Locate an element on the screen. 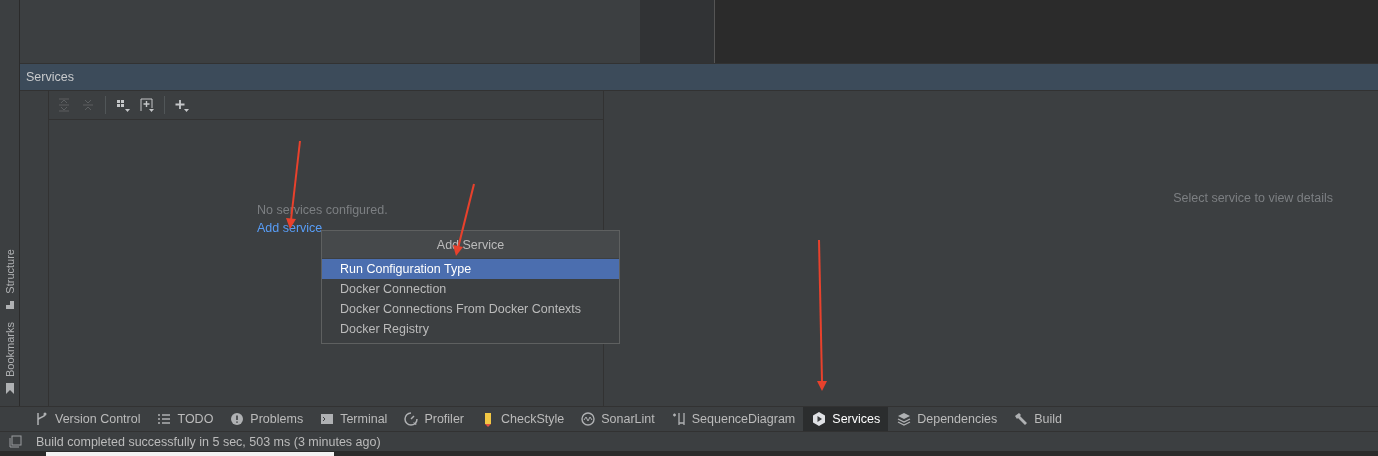 The height and width of the screenshot is (456, 1378). tool-window-tab: Profiler is located at coordinates (433, 419).